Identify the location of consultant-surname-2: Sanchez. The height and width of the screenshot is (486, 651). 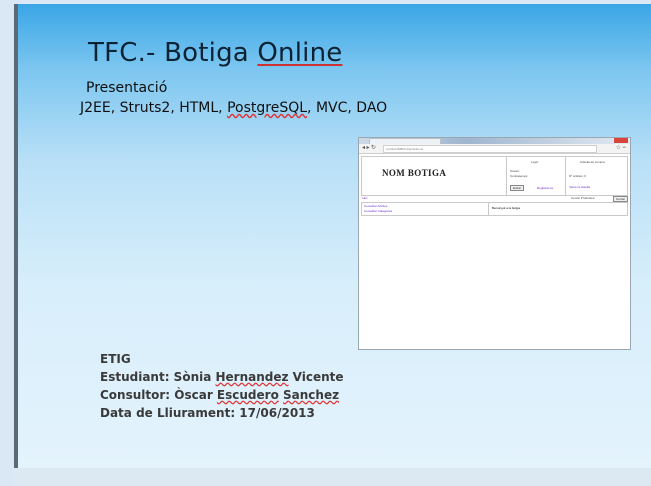
(311, 395).